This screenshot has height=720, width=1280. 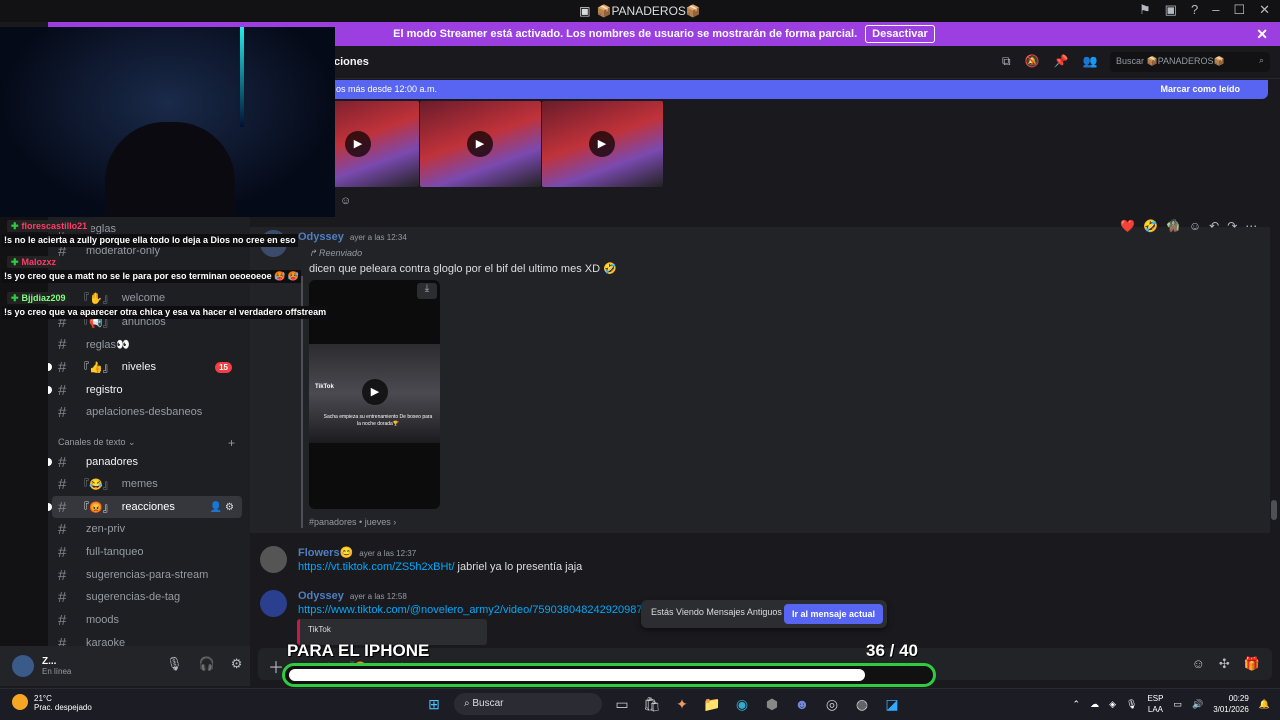 I want to click on channel-item: # registro, so click(x=145, y=390).